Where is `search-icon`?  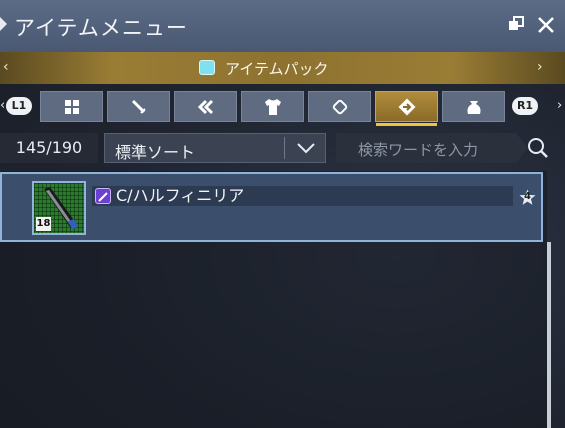 search-icon is located at coordinates (538, 148).